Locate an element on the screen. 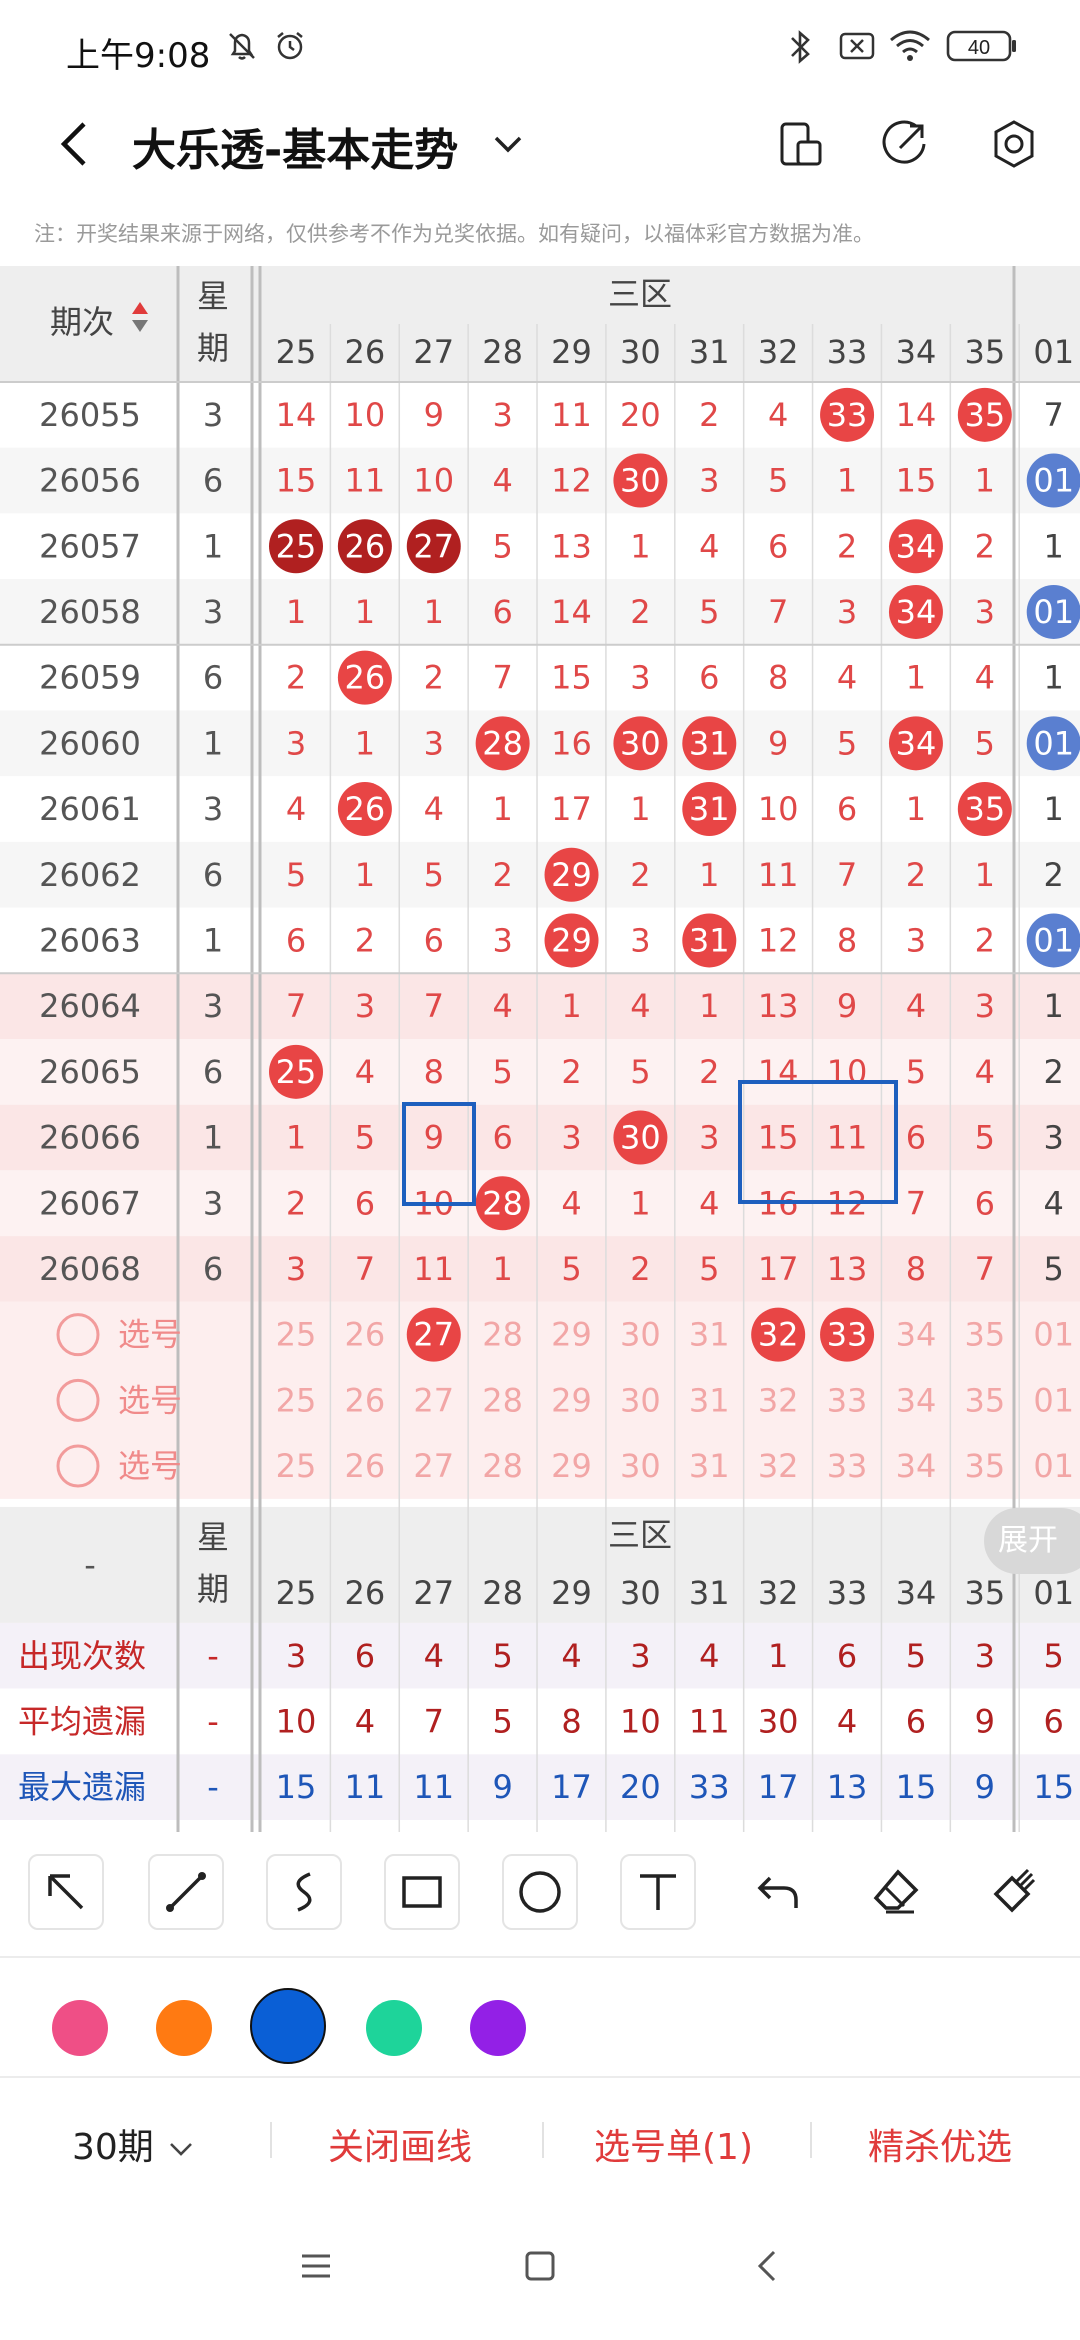 This screenshot has height=2340, width=1080. stats-column-number: 25 is located at coordinates (296, 1593).